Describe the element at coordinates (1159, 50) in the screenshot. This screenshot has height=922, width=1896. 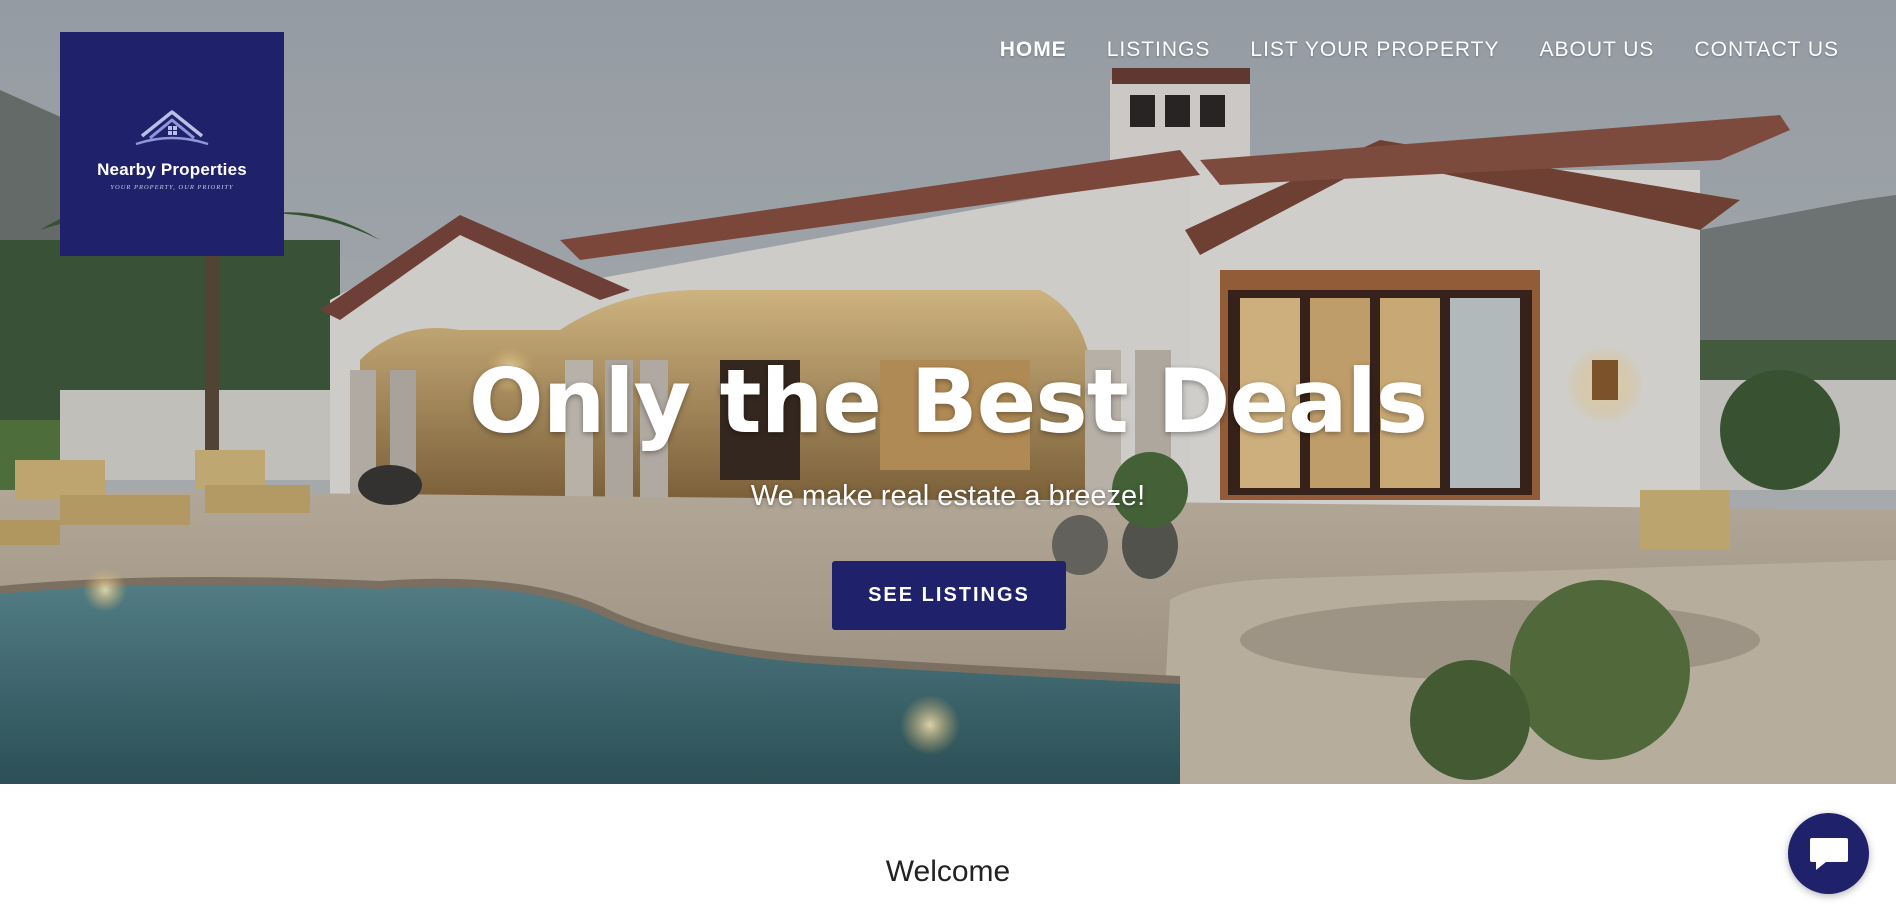
I see `nav-listings: LISTINGS` at that location.